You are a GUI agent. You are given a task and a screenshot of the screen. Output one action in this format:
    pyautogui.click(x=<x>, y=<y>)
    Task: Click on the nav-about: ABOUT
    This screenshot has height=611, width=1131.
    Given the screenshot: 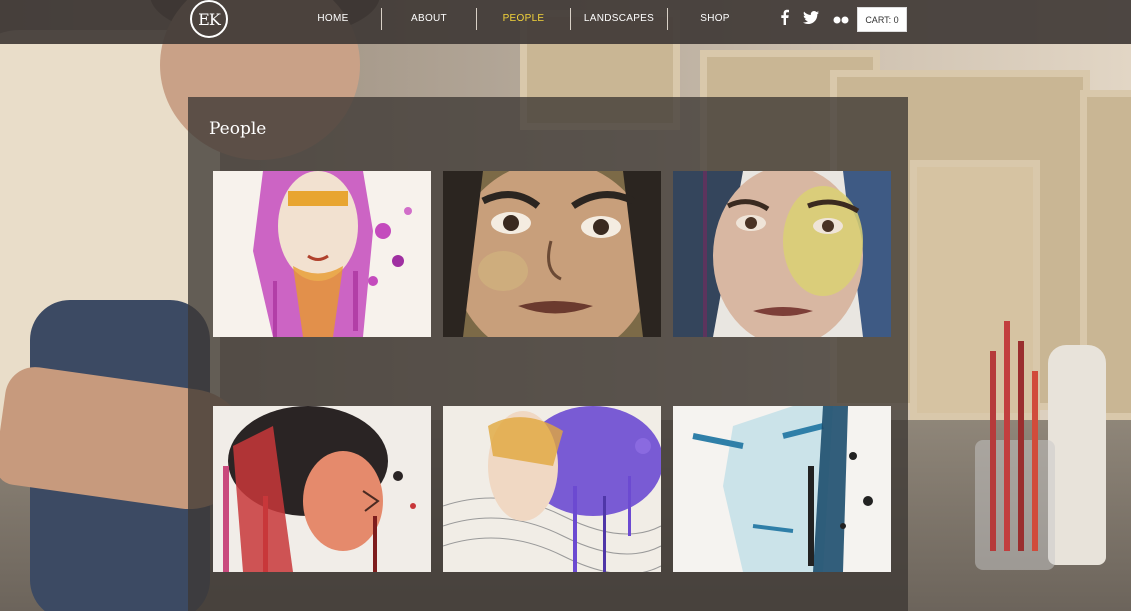 What is the action you would take?
    pyautogui.click(x=429, y=19)
    